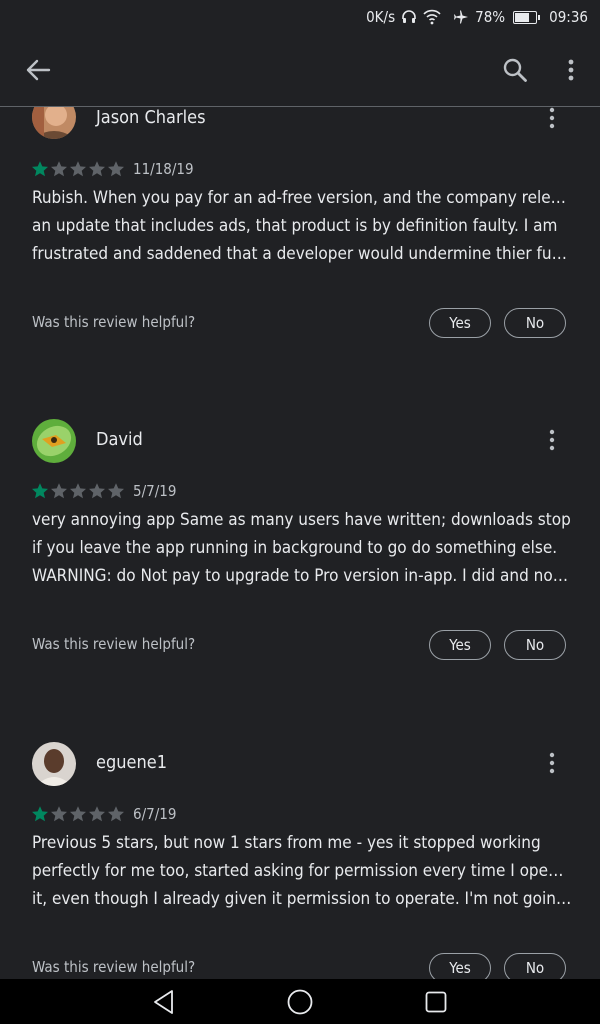 The height and width of the screenshot is (1024, 600). Describe the element at coordinates (155, 814) in the screenshot. I see `review-date: 6/7/19` at that location.